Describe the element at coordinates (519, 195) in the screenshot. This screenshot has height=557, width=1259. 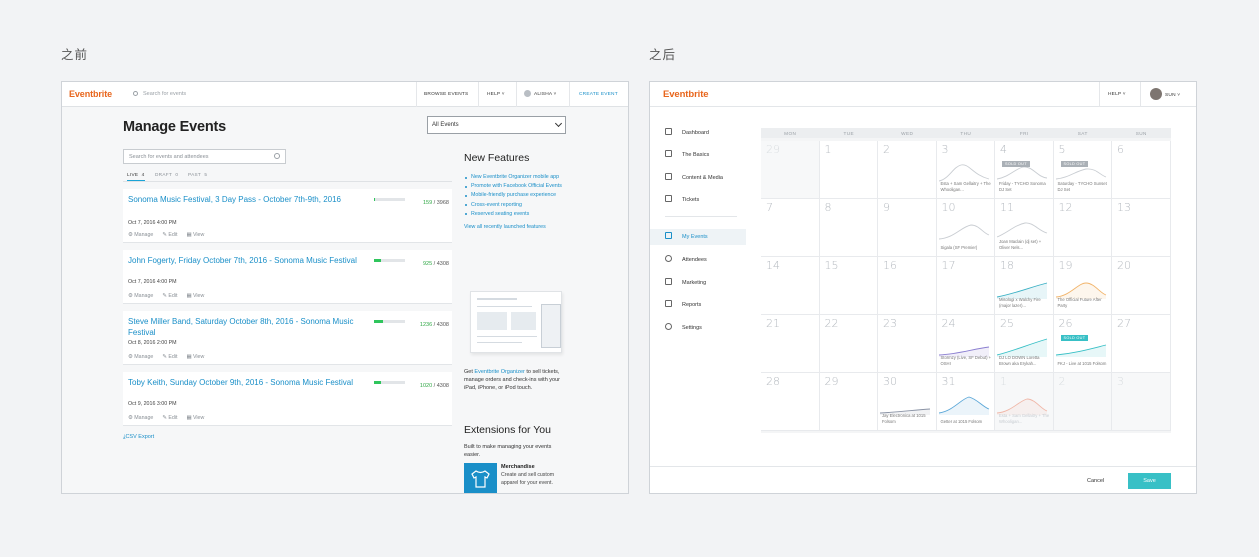
I see `feature-link: Mobile-friendly purchase experience` at that location.